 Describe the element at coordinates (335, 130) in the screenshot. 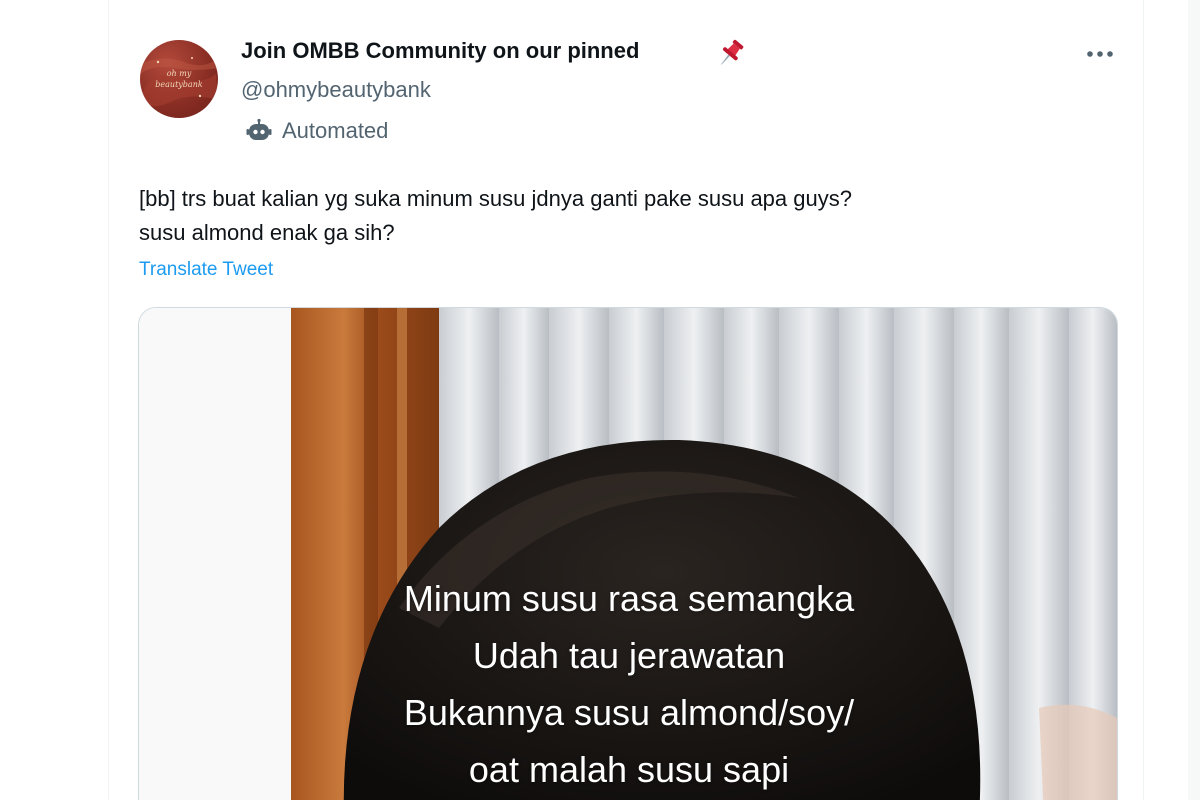

I see `automated-text: Automated` at that location.